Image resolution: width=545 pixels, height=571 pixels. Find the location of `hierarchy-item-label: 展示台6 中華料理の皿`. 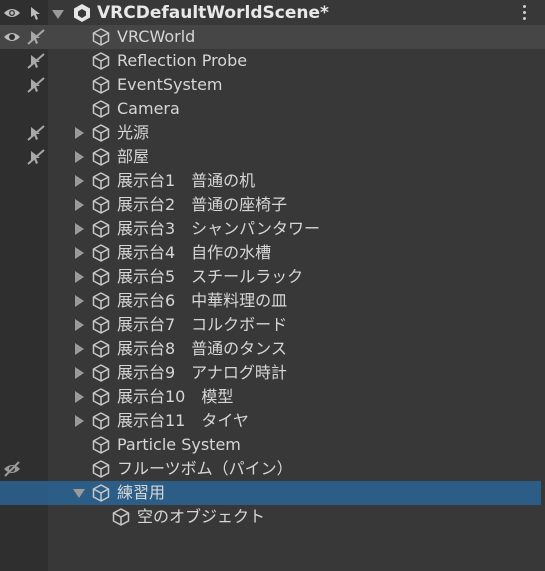

hierarchy-item-label: 展示台6 中華料理の皿 is located at coordinates (202, 300).